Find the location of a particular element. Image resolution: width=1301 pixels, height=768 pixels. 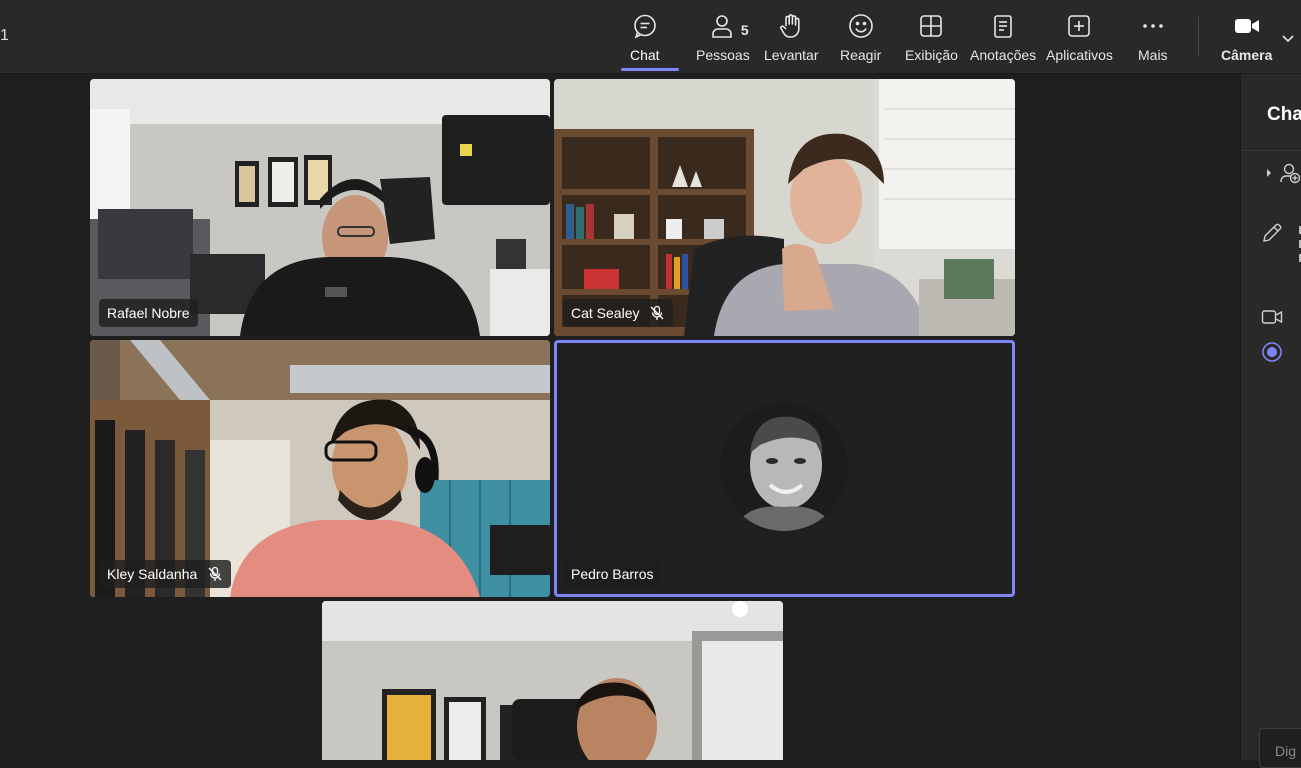

react-button: Reagir is located at coordinates (860, 38).